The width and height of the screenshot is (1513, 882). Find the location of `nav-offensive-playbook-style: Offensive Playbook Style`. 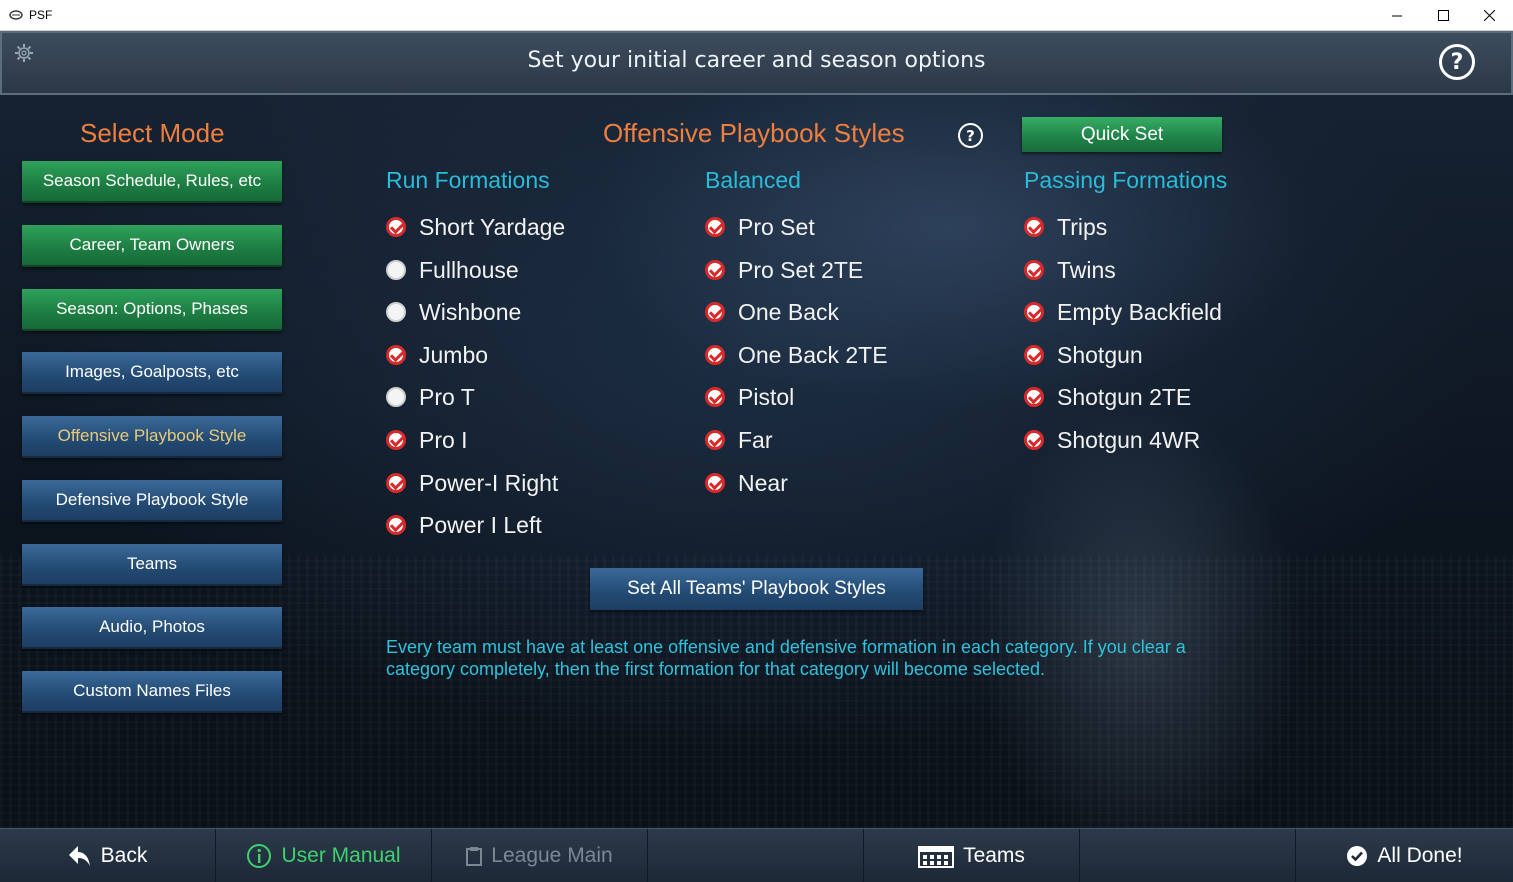

nav-offensive-playbook-style: Offensive Playbook Style is located at coordinates (152, 437).